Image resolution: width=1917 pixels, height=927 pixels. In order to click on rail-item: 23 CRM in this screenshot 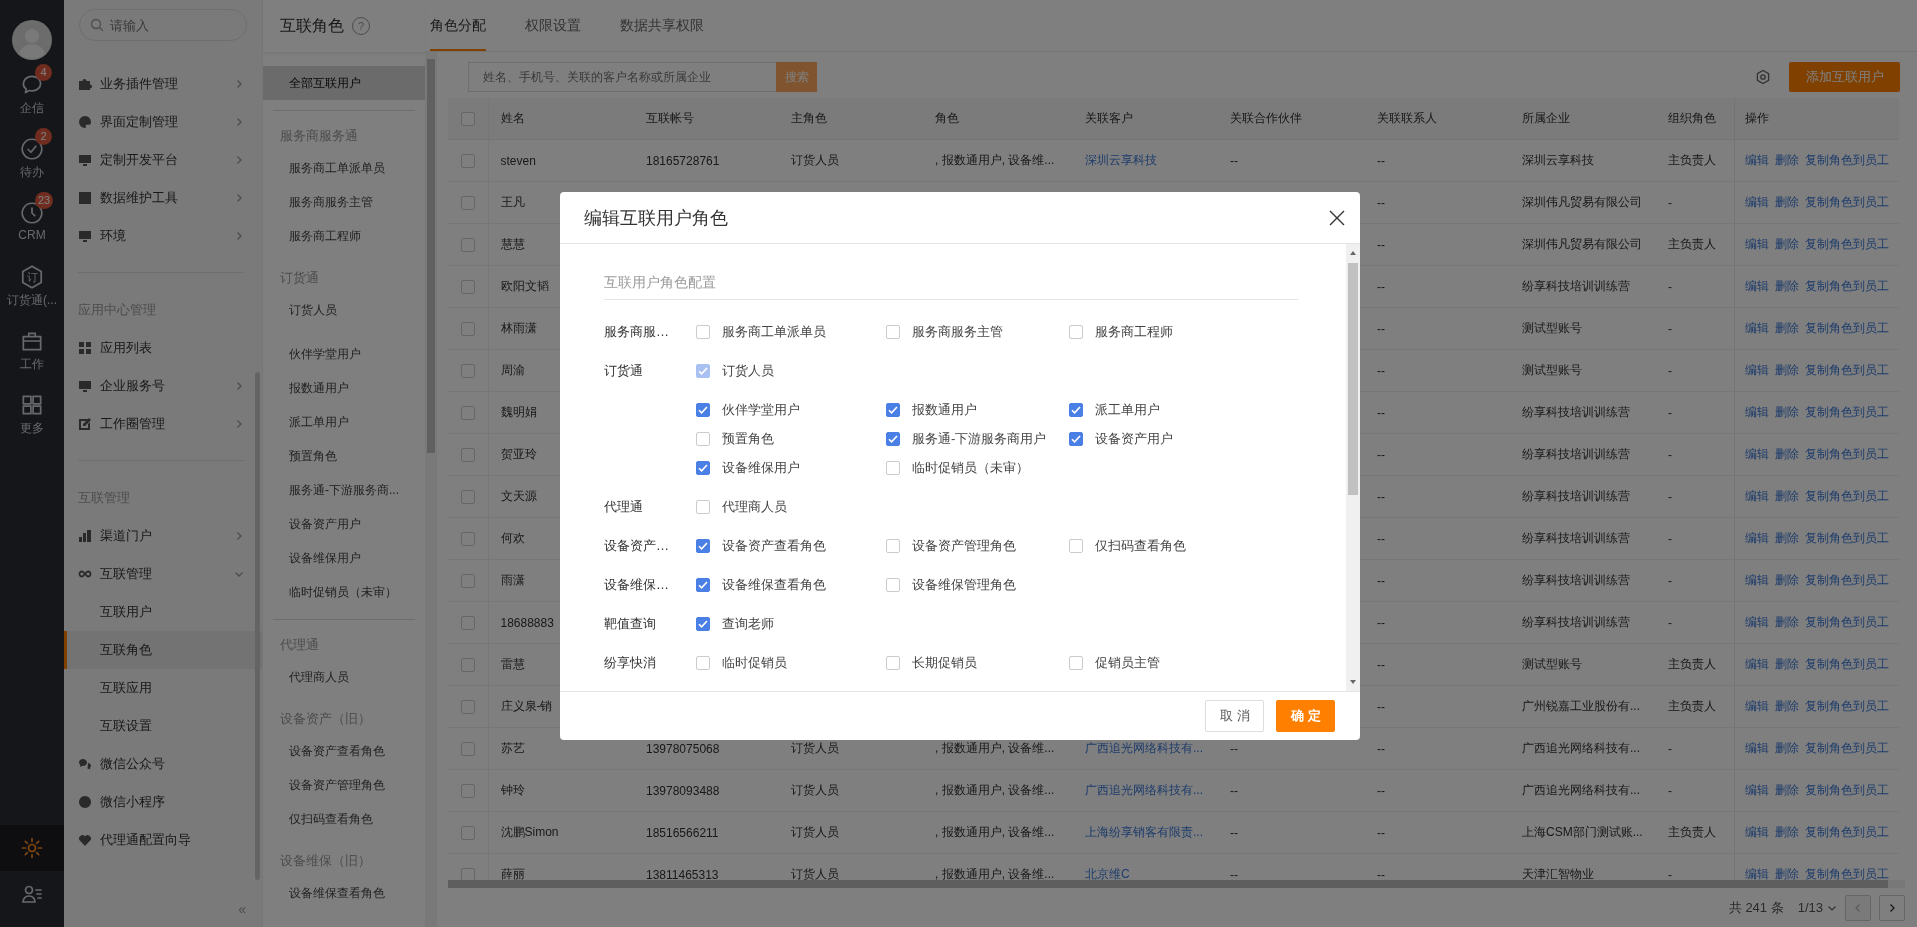, I will do `click(32, 224)`.